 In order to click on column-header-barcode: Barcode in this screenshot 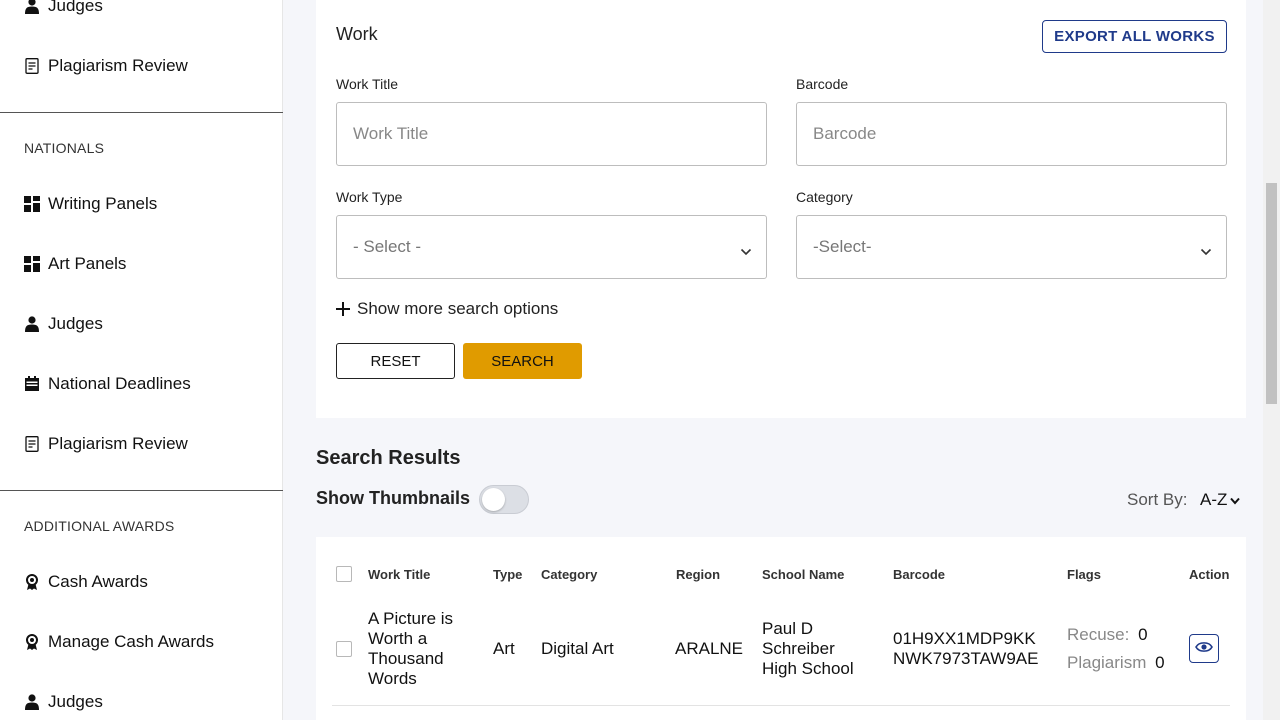, I will do `click(919, 574)`.